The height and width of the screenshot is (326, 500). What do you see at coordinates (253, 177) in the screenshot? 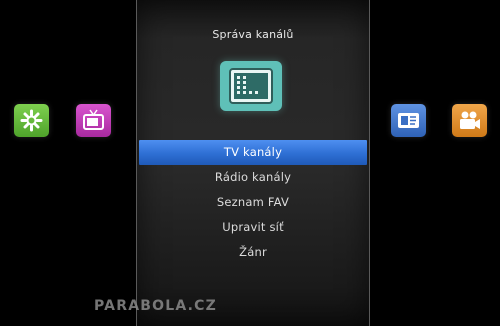
I see `menu-item-radio-channels: Rádio kanály` at bounding box center [253, 177].